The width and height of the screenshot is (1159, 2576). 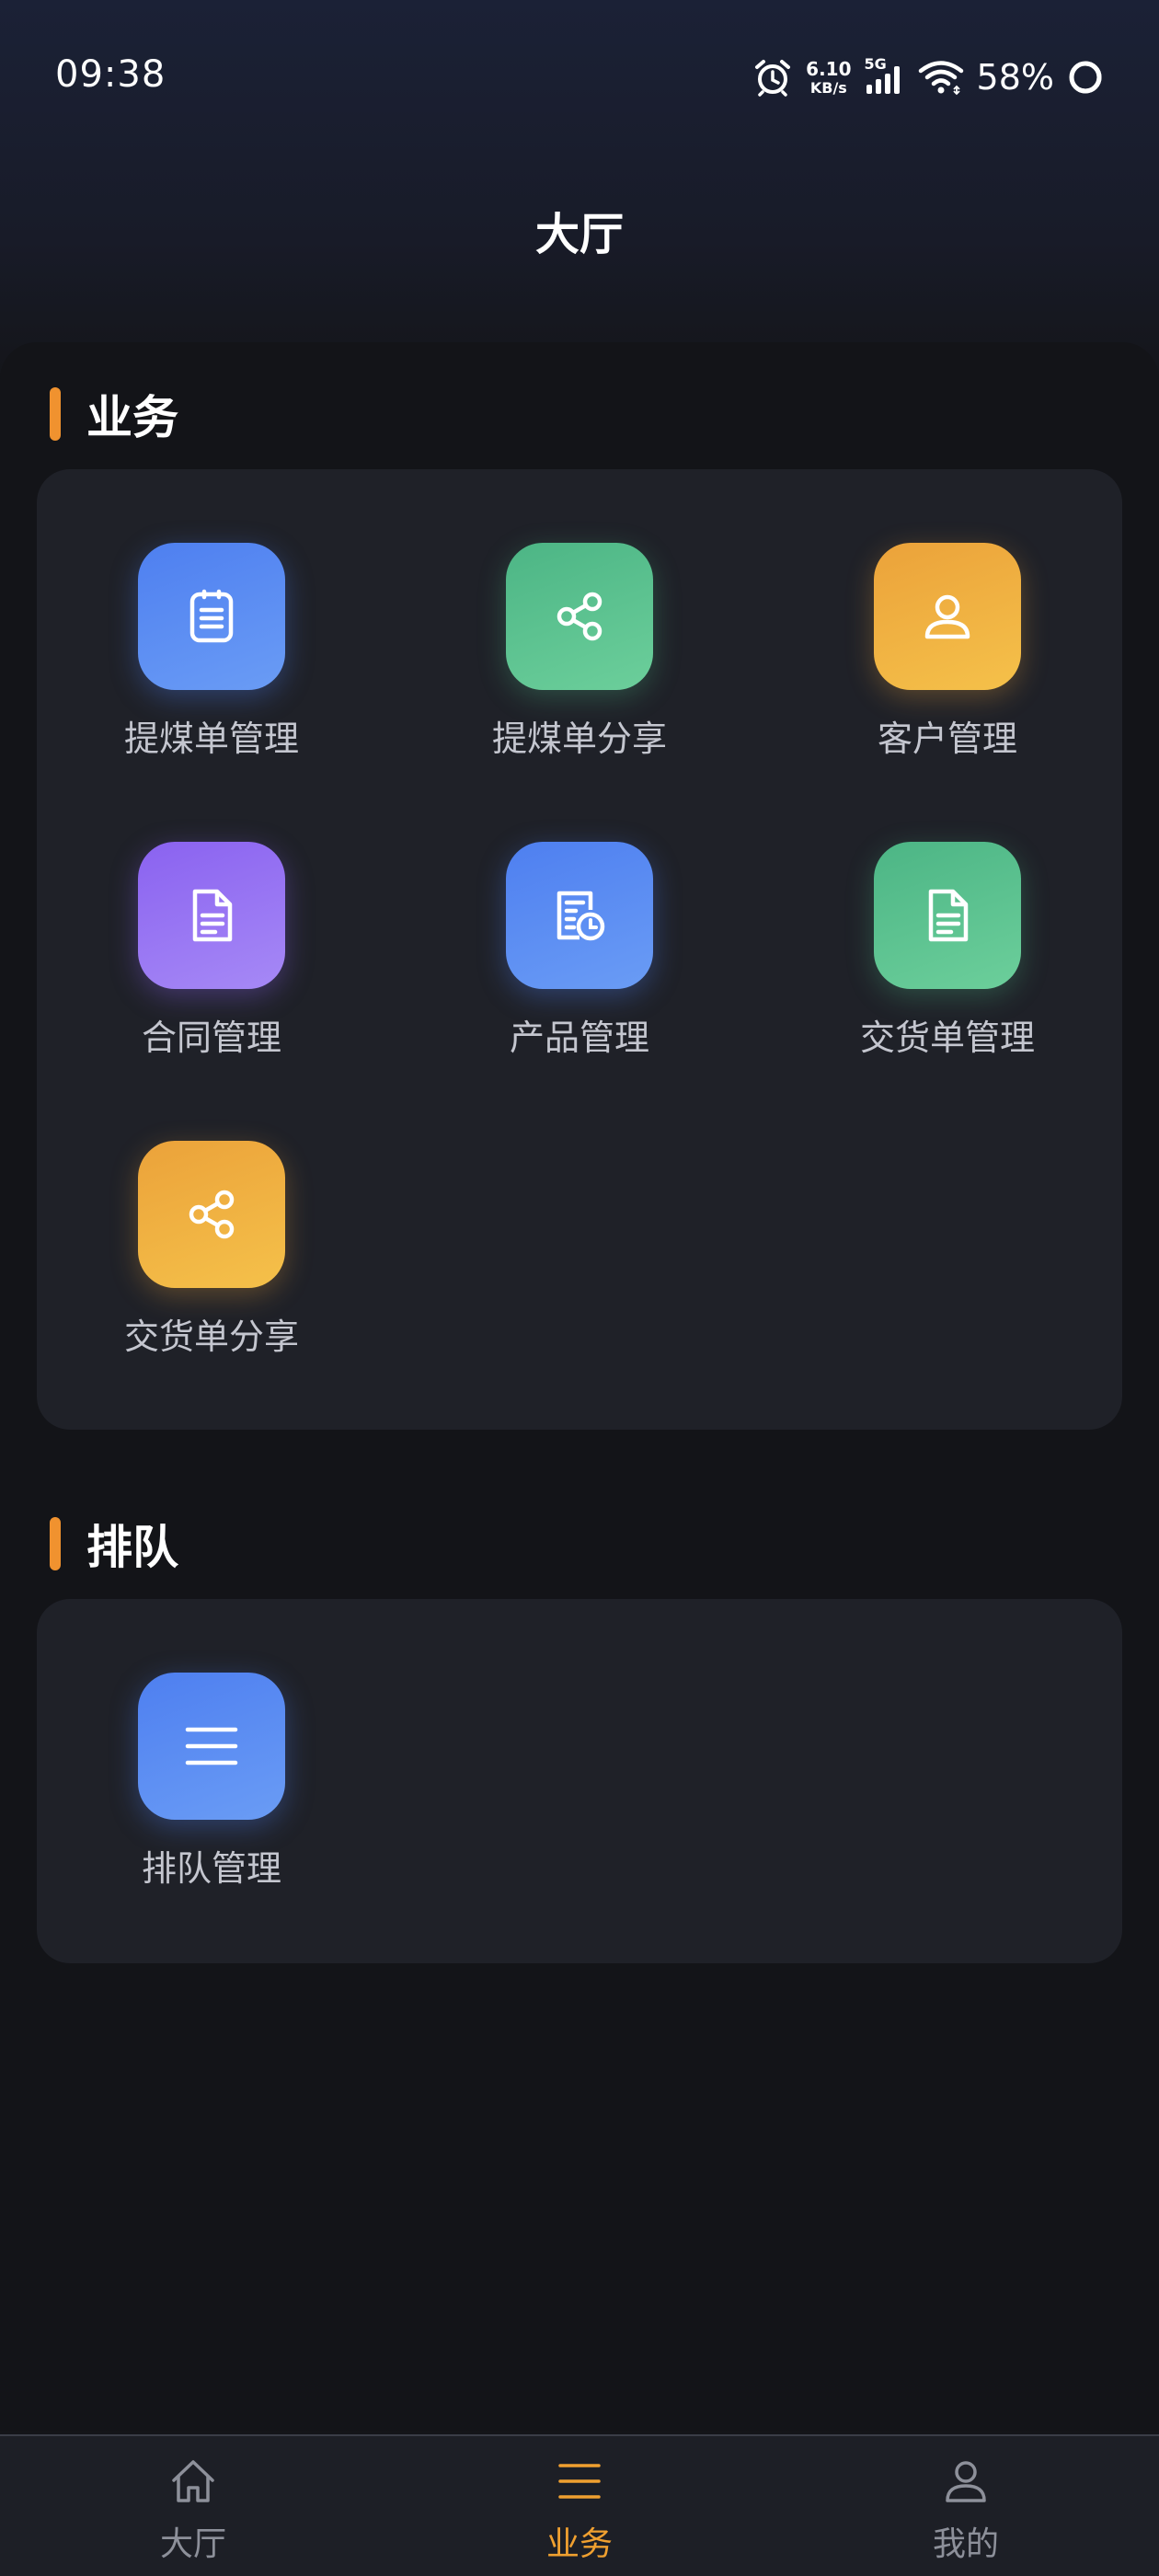 What do you see at coordinates (132, 1547) in the screenshot?
I see `section-title: 排队` at bounding box center [132, 1547].